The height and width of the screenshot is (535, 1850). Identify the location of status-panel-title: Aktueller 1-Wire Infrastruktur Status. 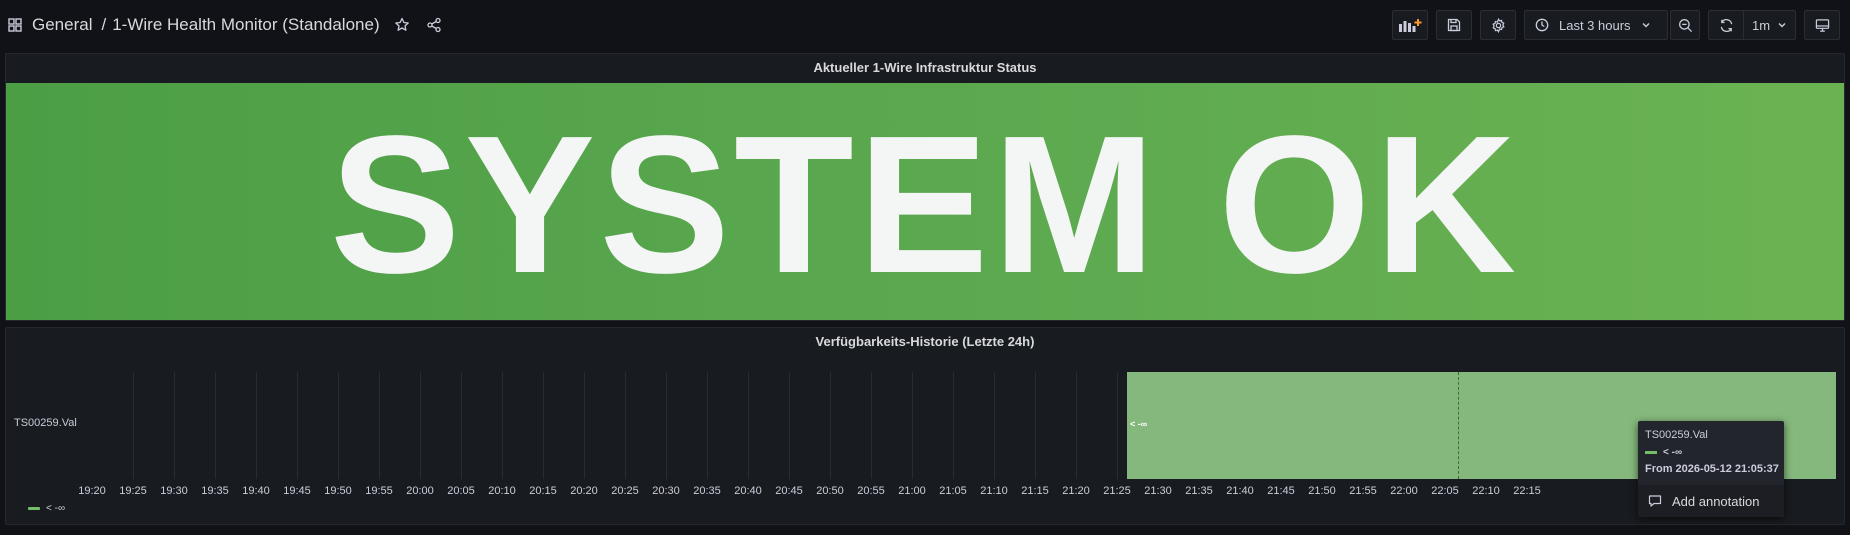
(925, 67).